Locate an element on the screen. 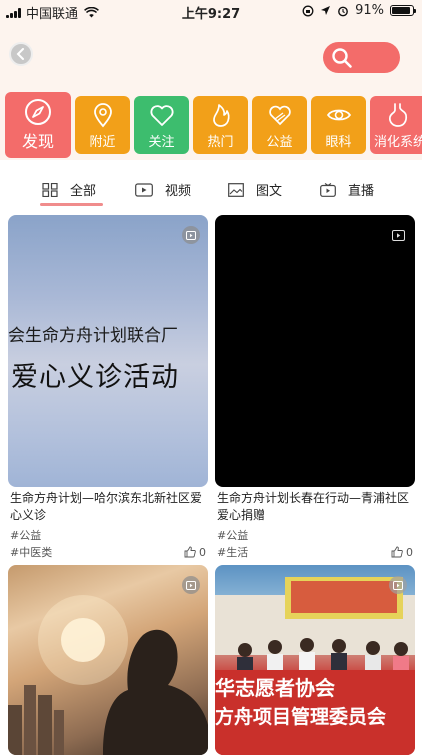  flame-icon is located at coordinates (221, 115).